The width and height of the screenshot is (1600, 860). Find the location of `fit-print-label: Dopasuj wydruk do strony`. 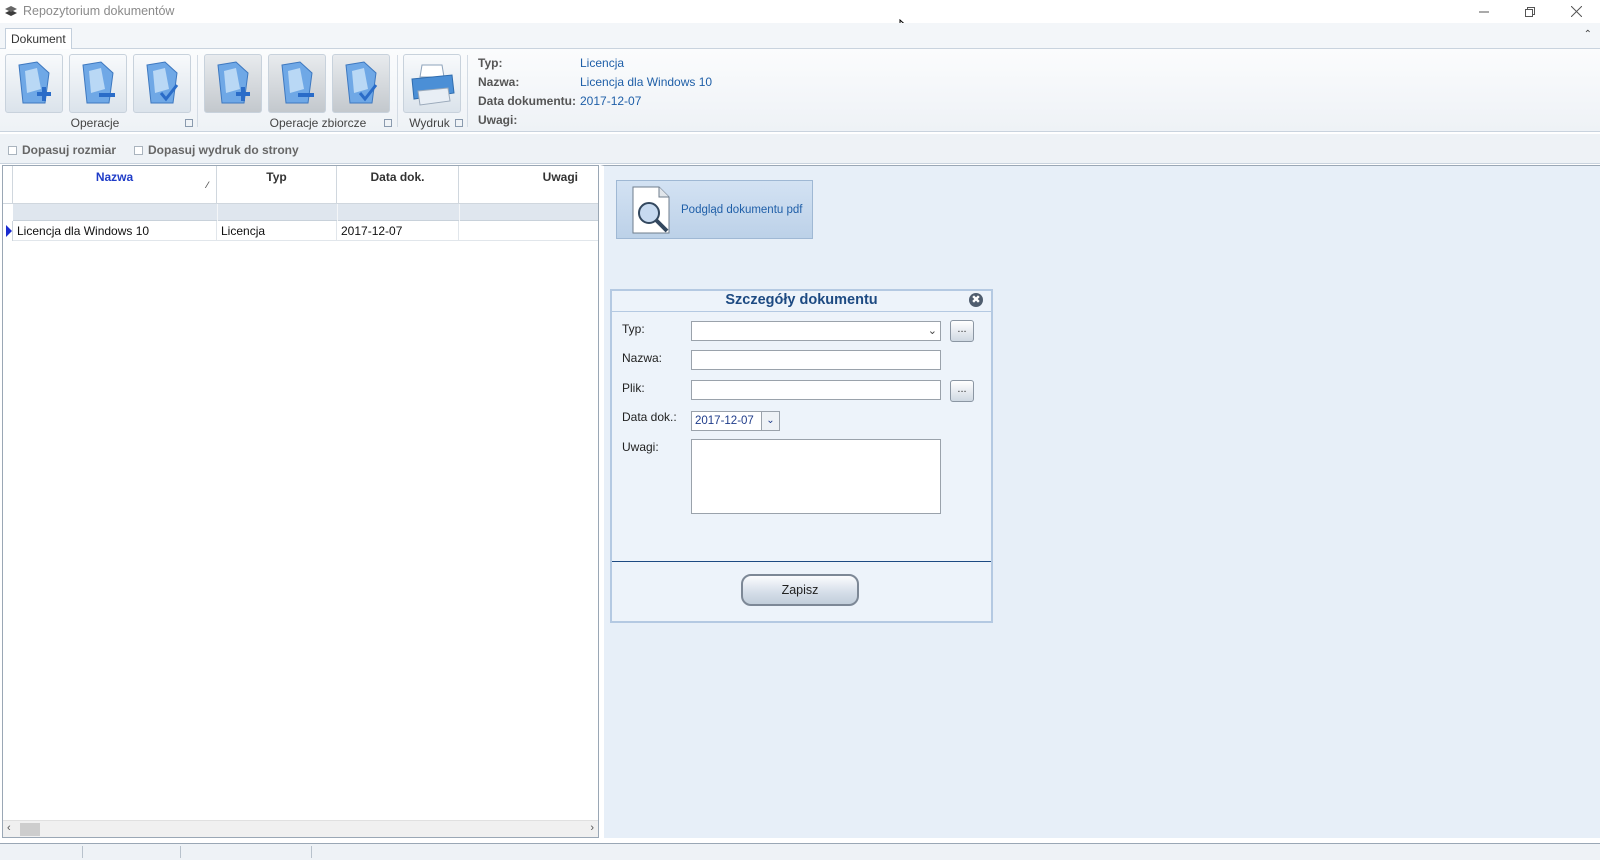

fit-print-label: Dopasuj wydruk do strony is located at coordinates (223, 150).